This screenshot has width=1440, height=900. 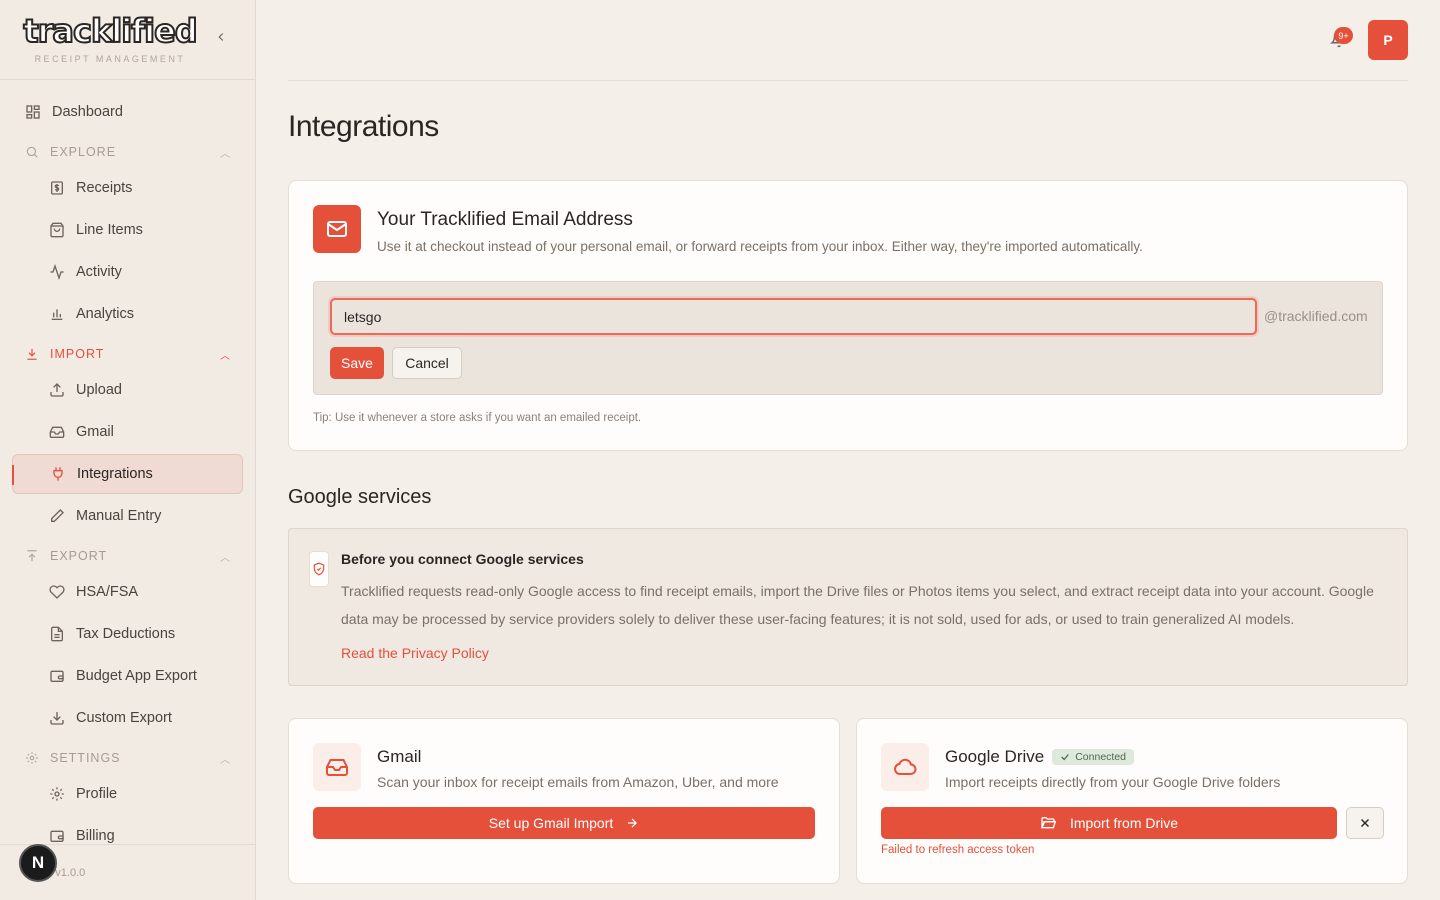 I want to click on brand-header: tracklified RECEIPT MANAGEMENT, so click(x=127, y=40).